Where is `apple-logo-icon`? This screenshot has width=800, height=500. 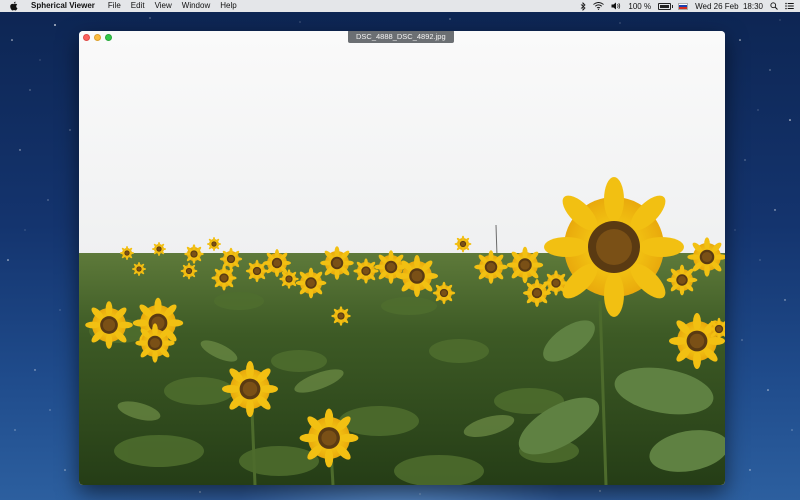 apple-logo-icon is located at coordinates (15, 6).